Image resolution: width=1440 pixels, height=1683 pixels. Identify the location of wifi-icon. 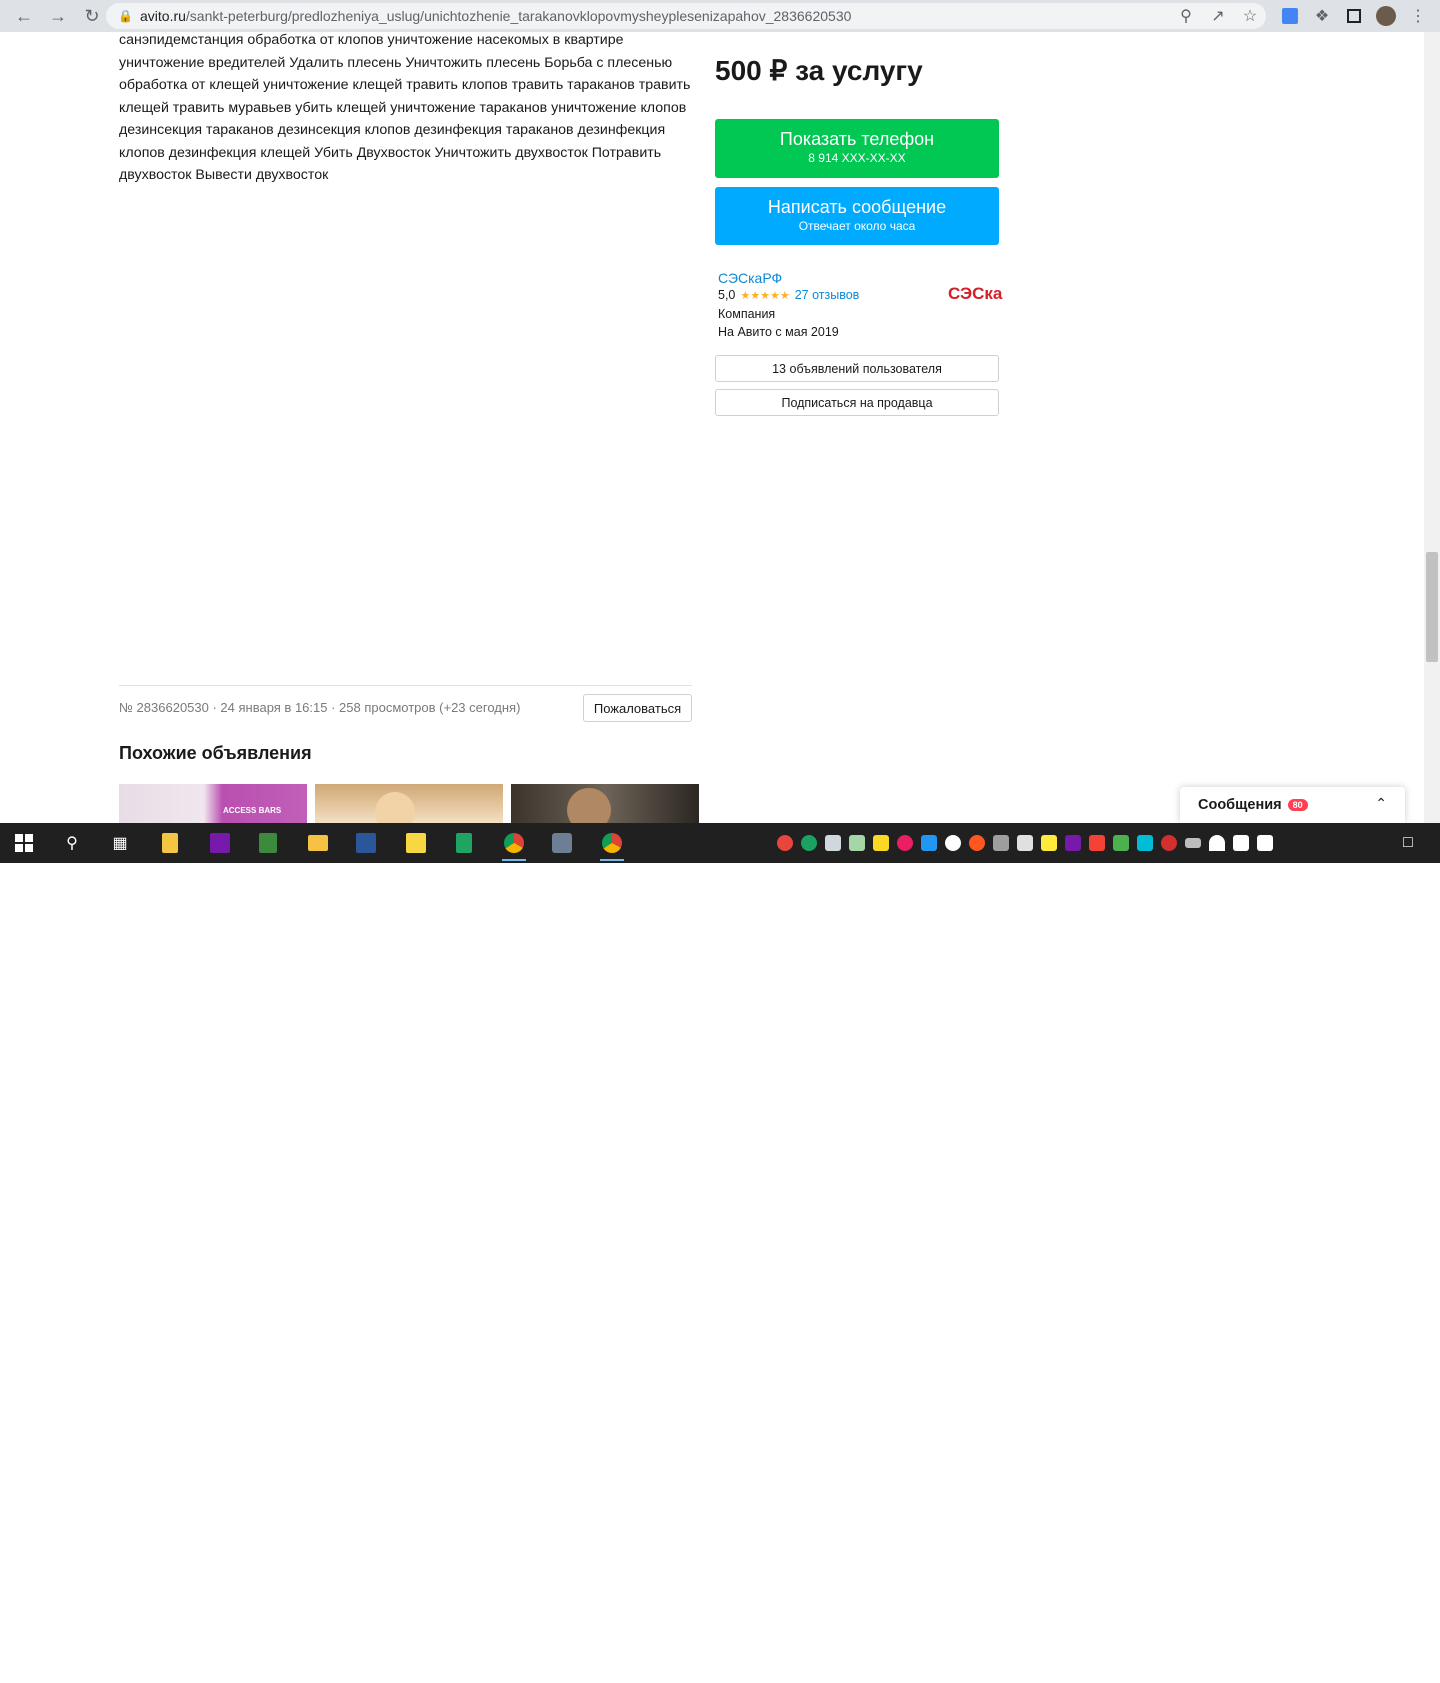
(1217, 843).